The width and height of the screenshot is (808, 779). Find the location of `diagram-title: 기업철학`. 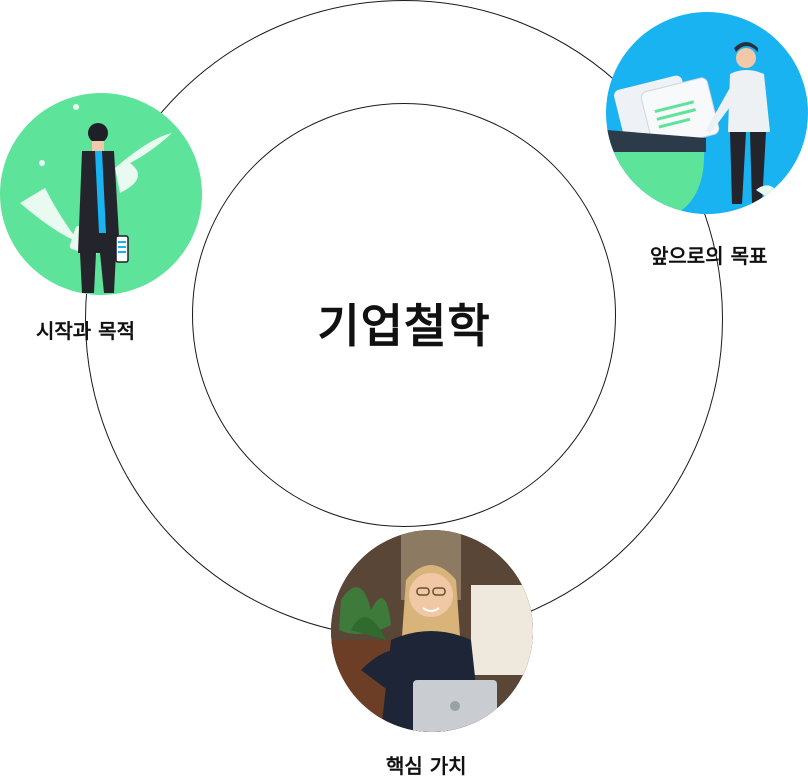

diagram-title: 기업철학 is located at coordinates (404, 326).